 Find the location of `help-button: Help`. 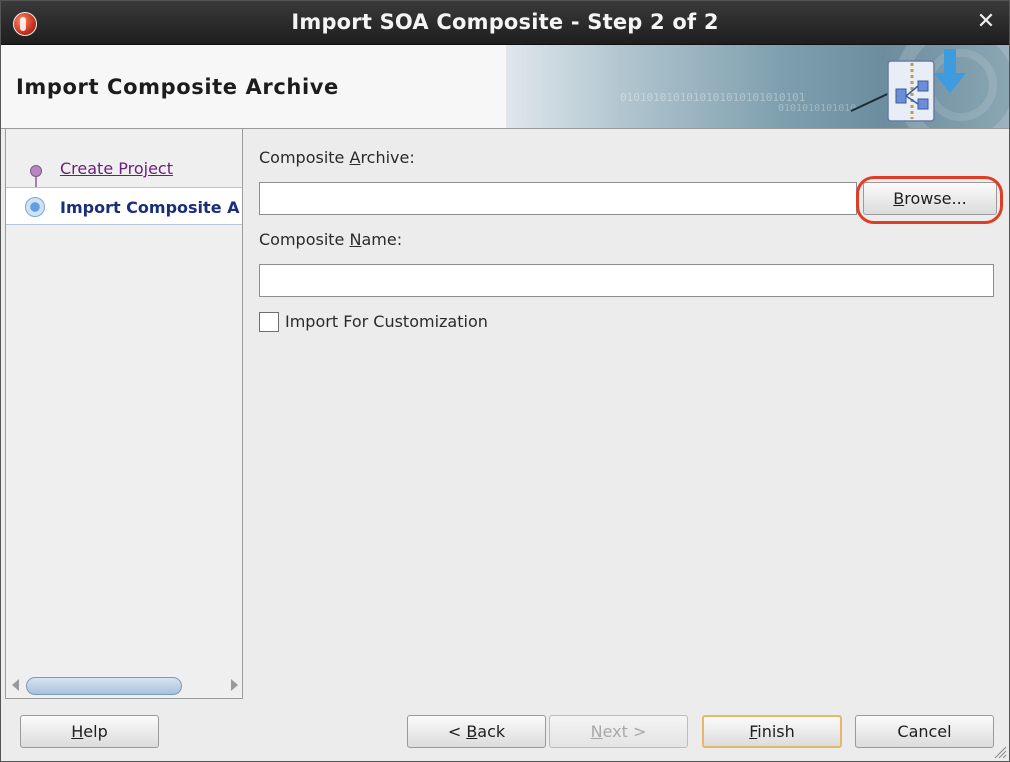

help-button: Help is located at coordinates (89, 731).